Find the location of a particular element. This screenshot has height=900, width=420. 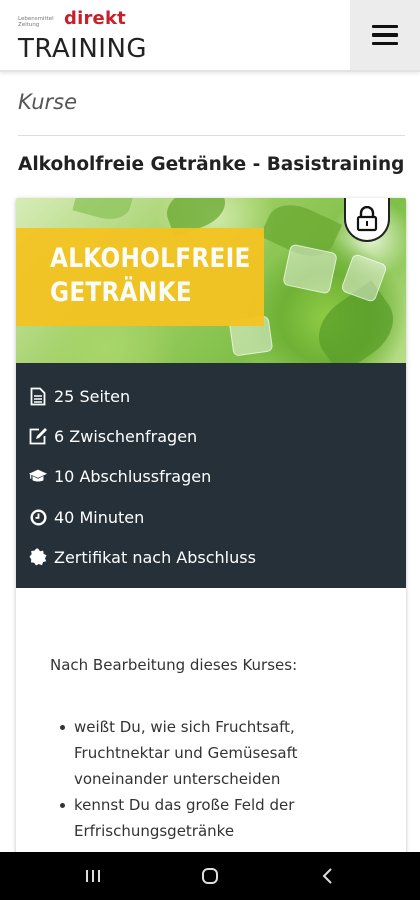

logo-main-text: TRAINING is located at coordinates (83, 49).